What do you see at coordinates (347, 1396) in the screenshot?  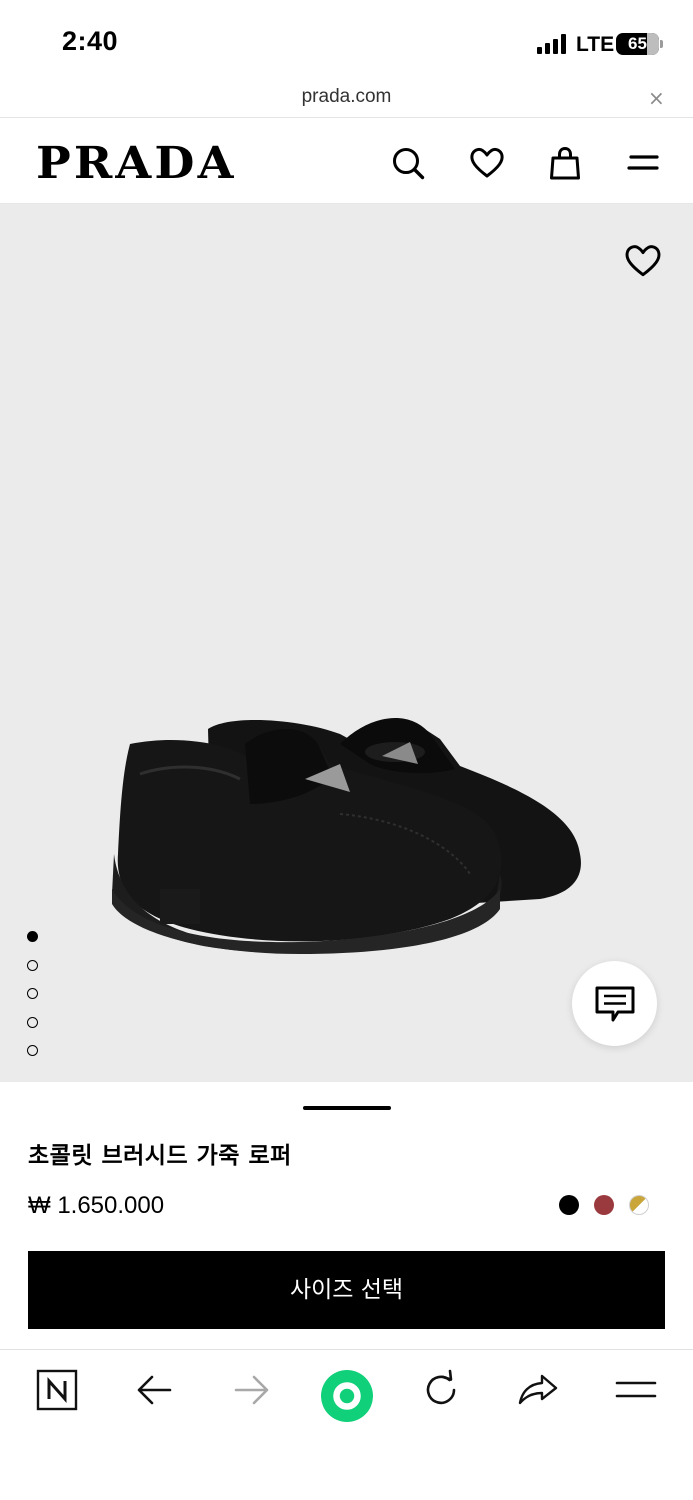 I see `green-dot-icon` at bounding box center [347, 1396].